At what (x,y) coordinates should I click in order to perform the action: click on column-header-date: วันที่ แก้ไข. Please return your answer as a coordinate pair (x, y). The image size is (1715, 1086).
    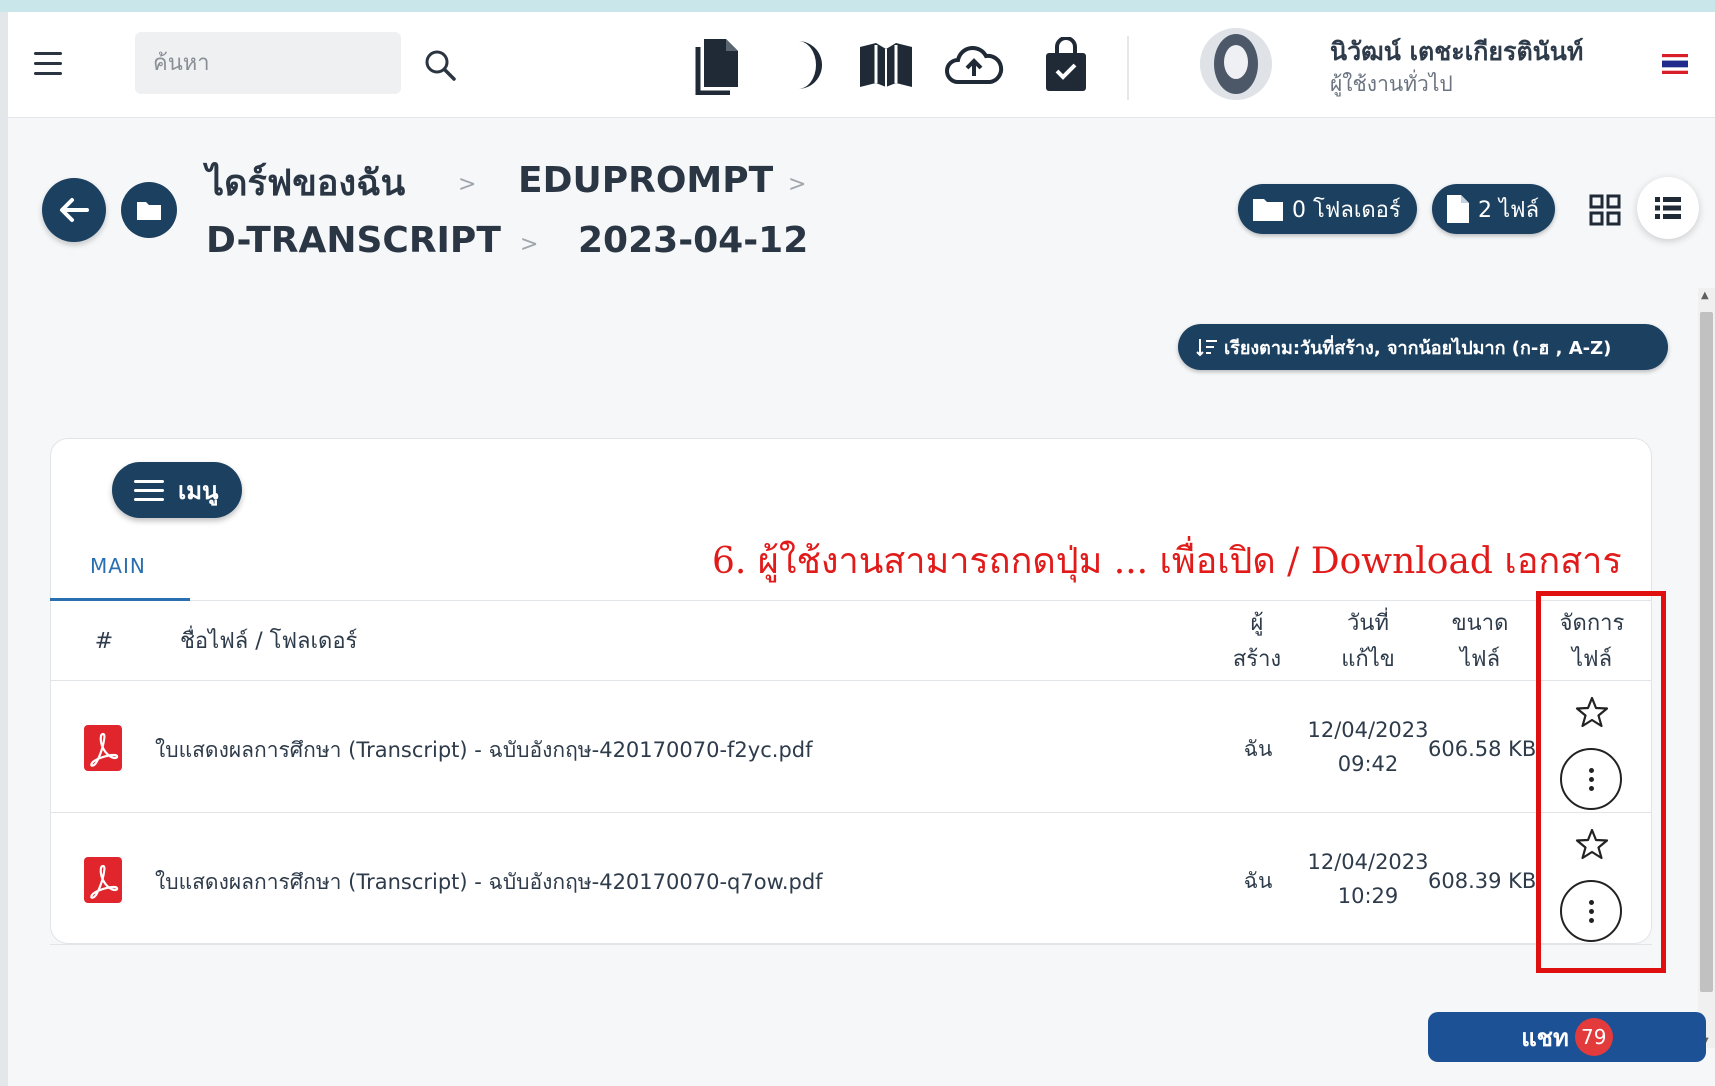
    Looking at the image, I should click on (1368, 642).